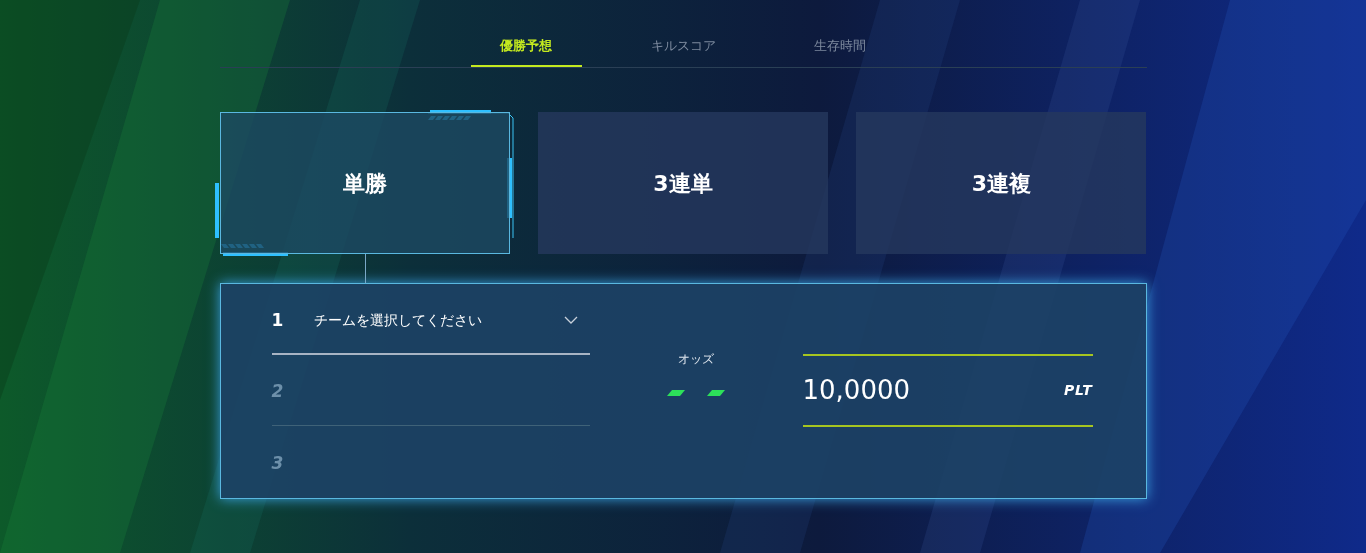 The width and height of the screenshot is (1366, 553). I want to click on amount-field: 10,0000 PLT, so click(947, 390).